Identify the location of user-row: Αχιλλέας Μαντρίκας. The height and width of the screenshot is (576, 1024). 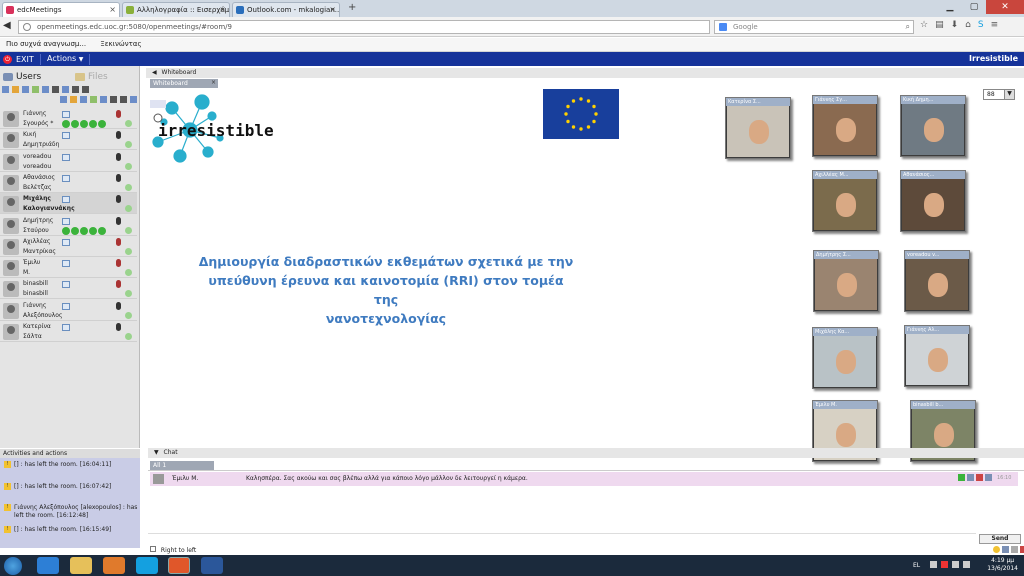
(68, 246).